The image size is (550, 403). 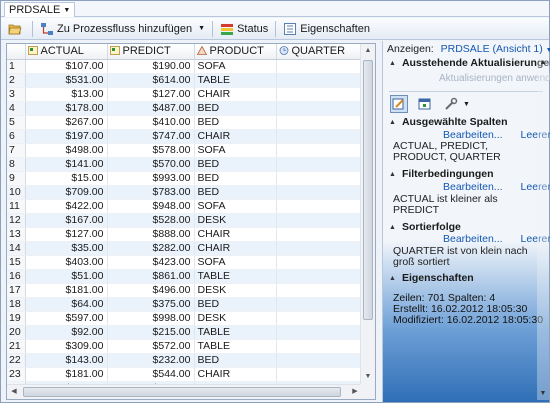 What do you see at coordinates (184, 332) in the screenshot?
I see `table-row: 20$92.00$215.00TABLE1` at bounding box center [184, 332].